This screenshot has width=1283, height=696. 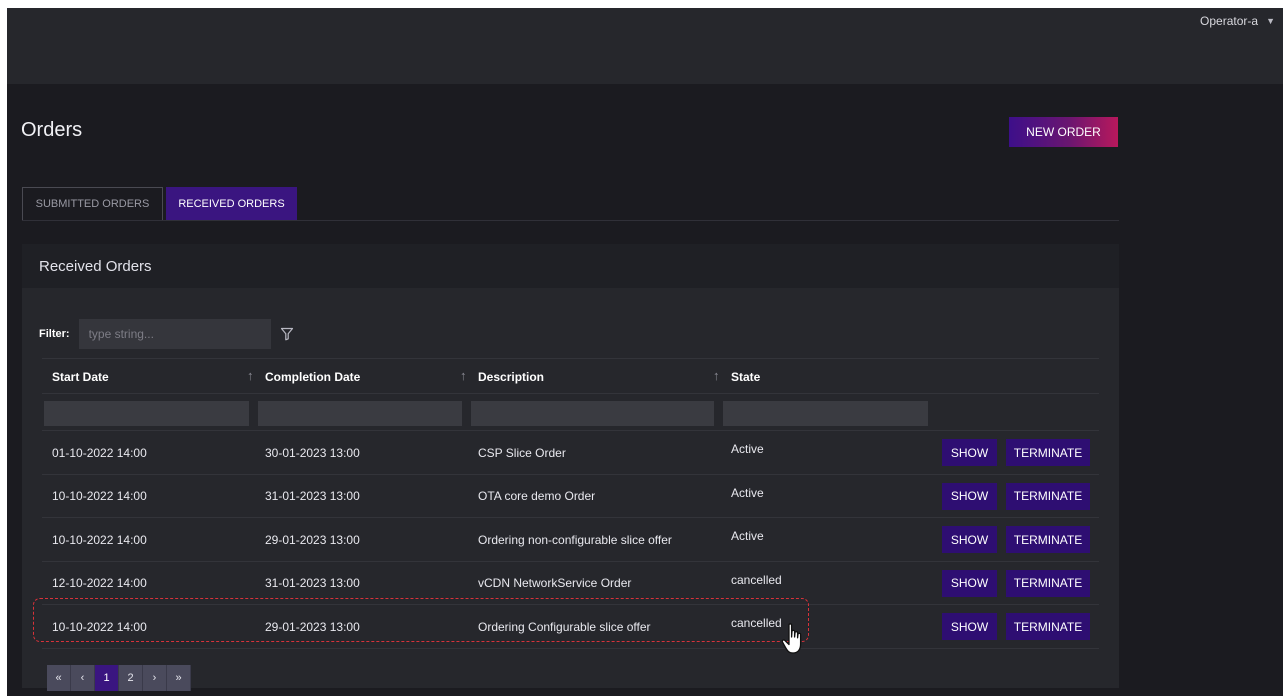 I want to click on filter-row: Filter:, so click(x=166, y=334).